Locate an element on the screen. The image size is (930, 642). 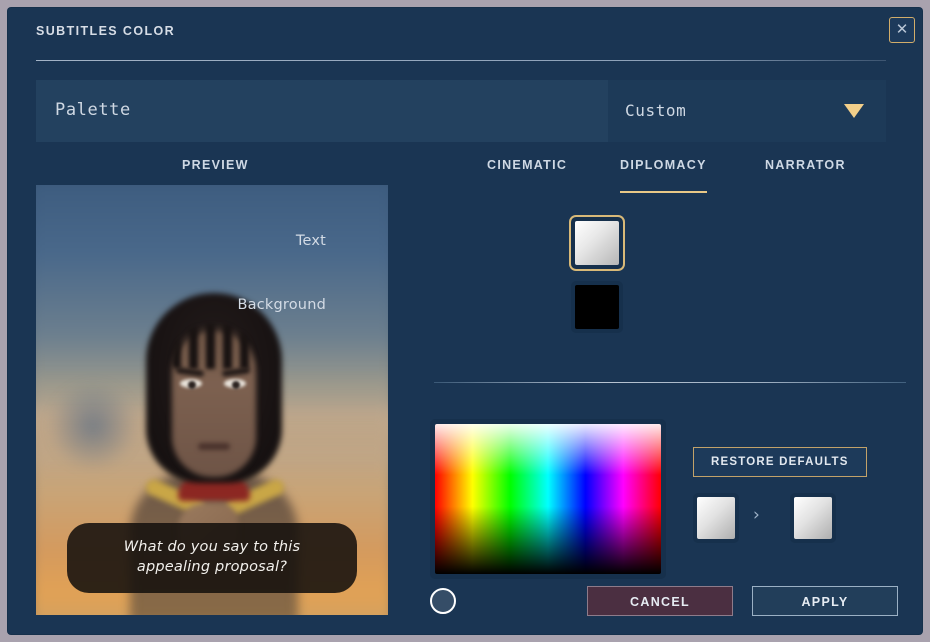
text-color-fill is located at coordinates (597, 243).